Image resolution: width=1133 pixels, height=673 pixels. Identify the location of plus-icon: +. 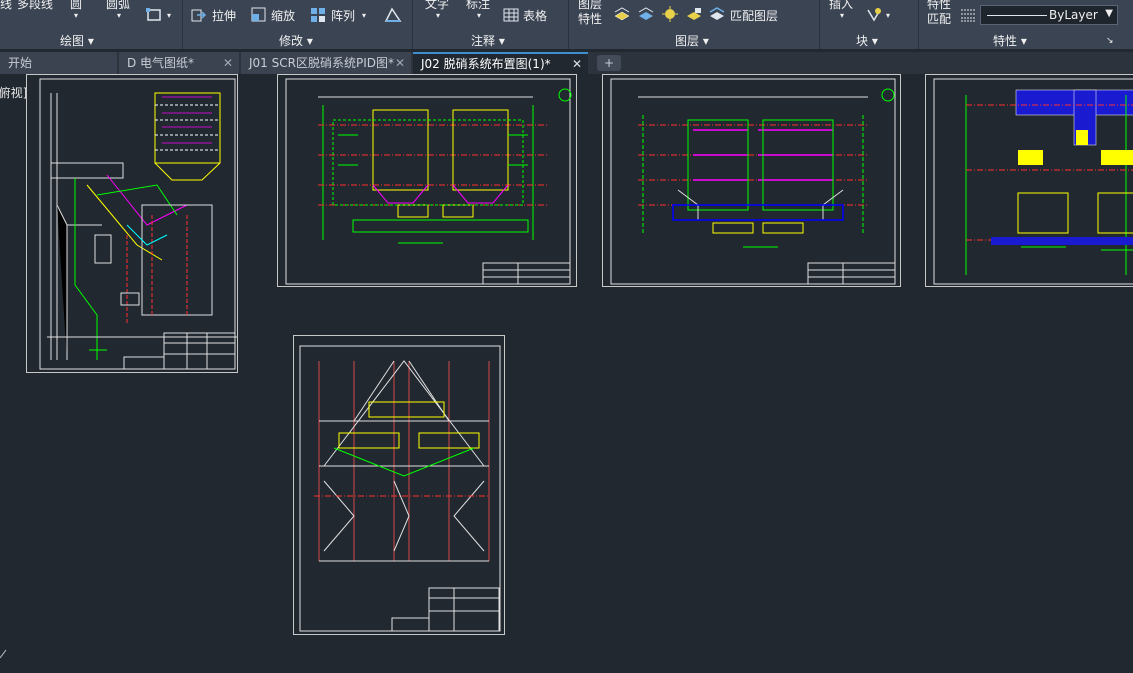
(609, 63).